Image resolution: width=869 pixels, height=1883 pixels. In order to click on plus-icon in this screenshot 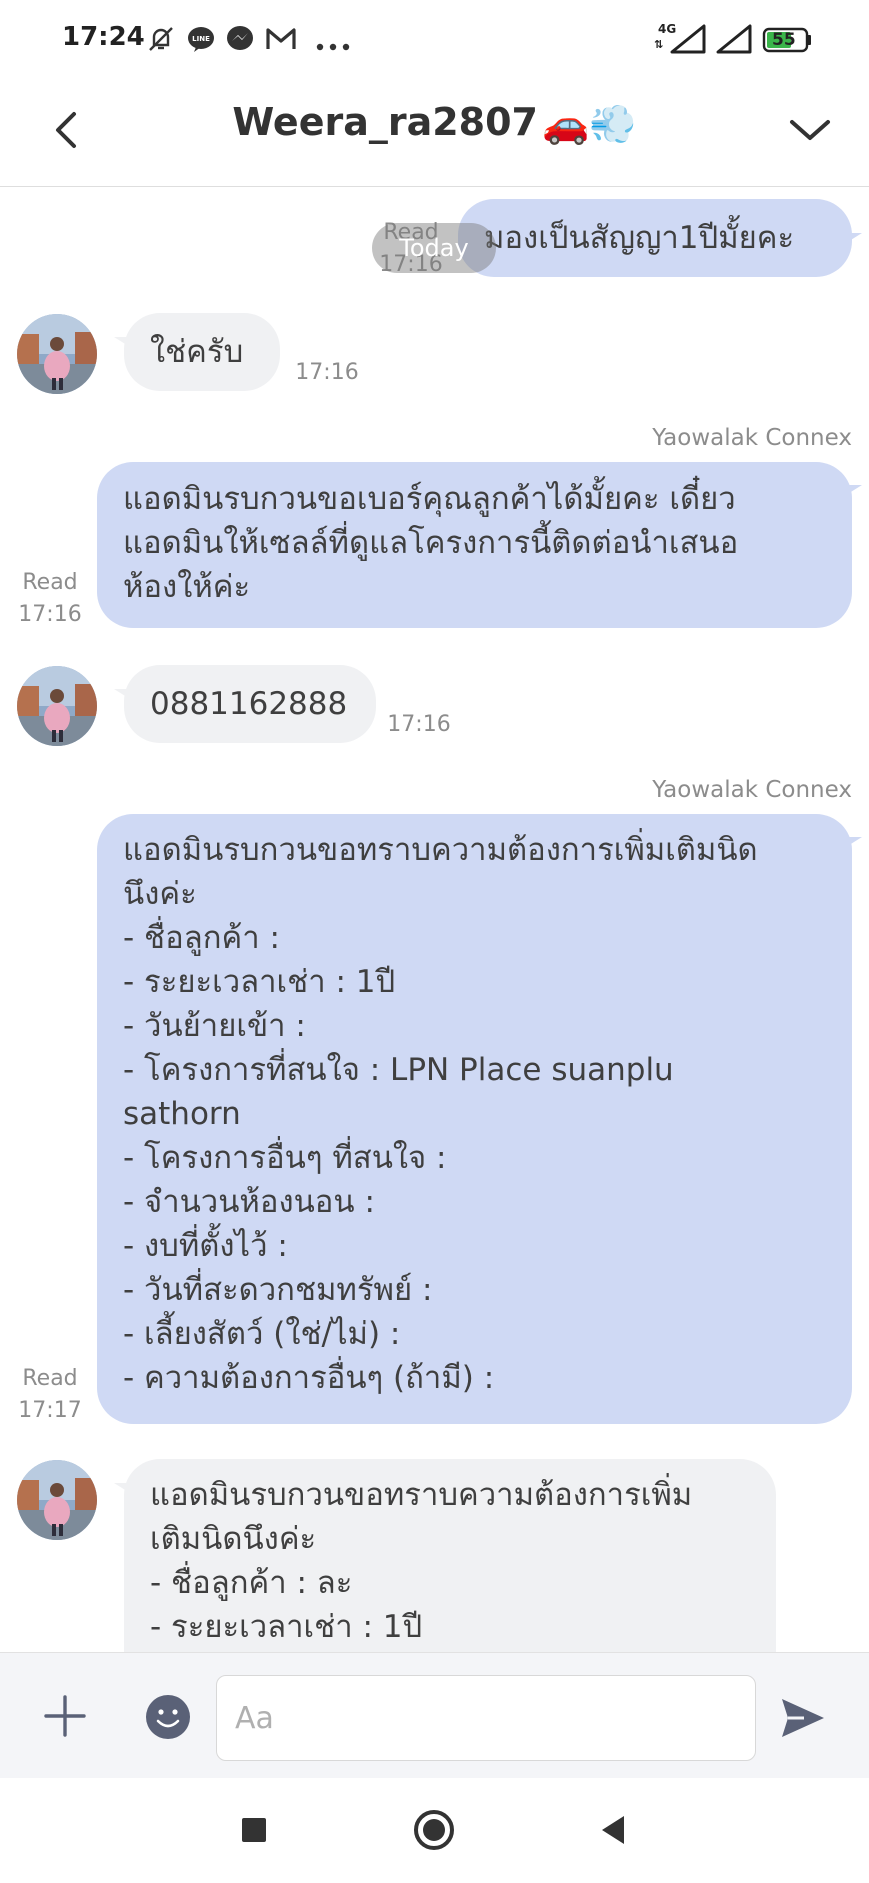, I will do `click(65, 1716)`.